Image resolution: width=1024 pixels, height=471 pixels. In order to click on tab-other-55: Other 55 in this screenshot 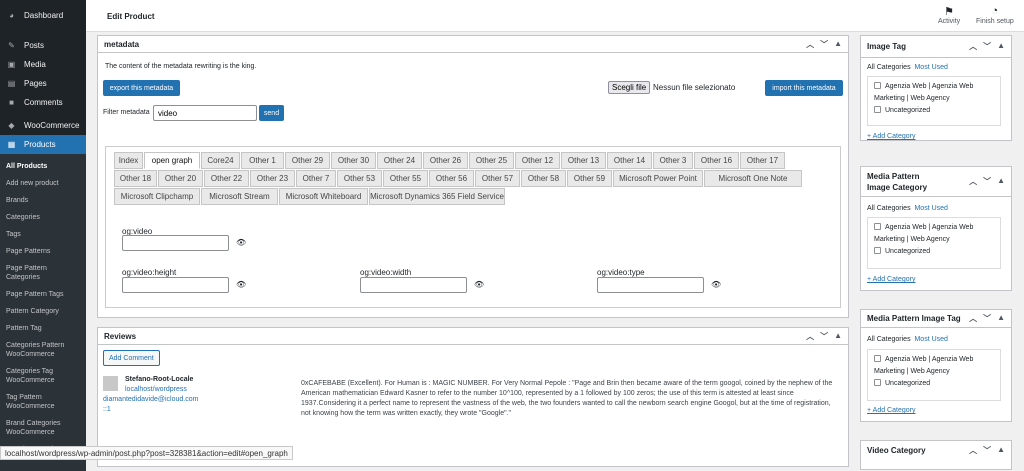, I will do `click(405, 178)`.